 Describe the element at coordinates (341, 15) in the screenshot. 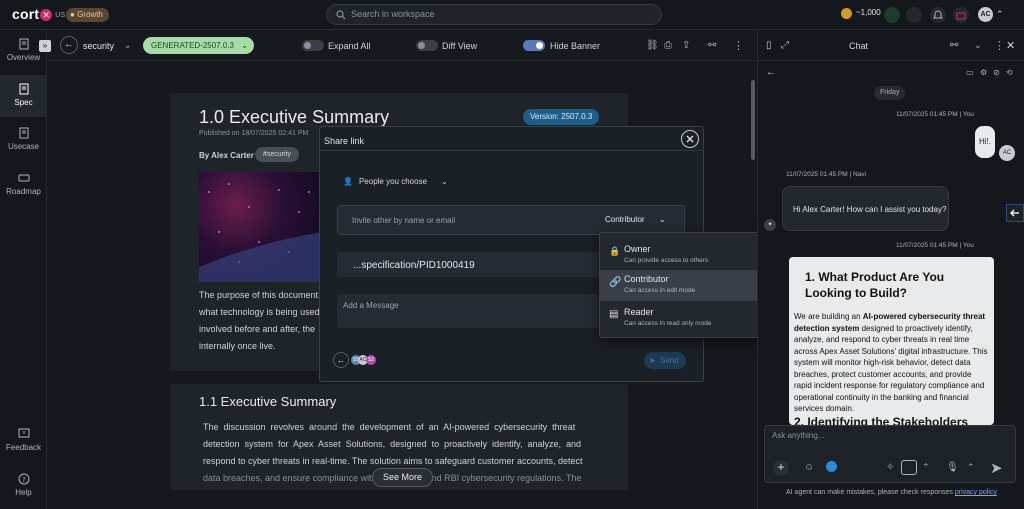

I see `search-icon` at that location.